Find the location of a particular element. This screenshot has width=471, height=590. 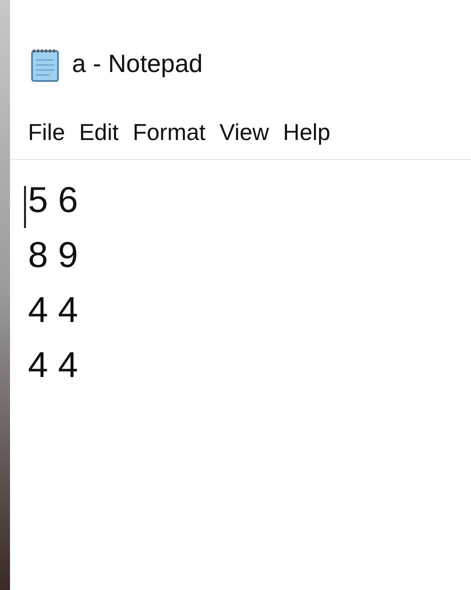

text-line: 8 9 is located at coordinates (53, 255).